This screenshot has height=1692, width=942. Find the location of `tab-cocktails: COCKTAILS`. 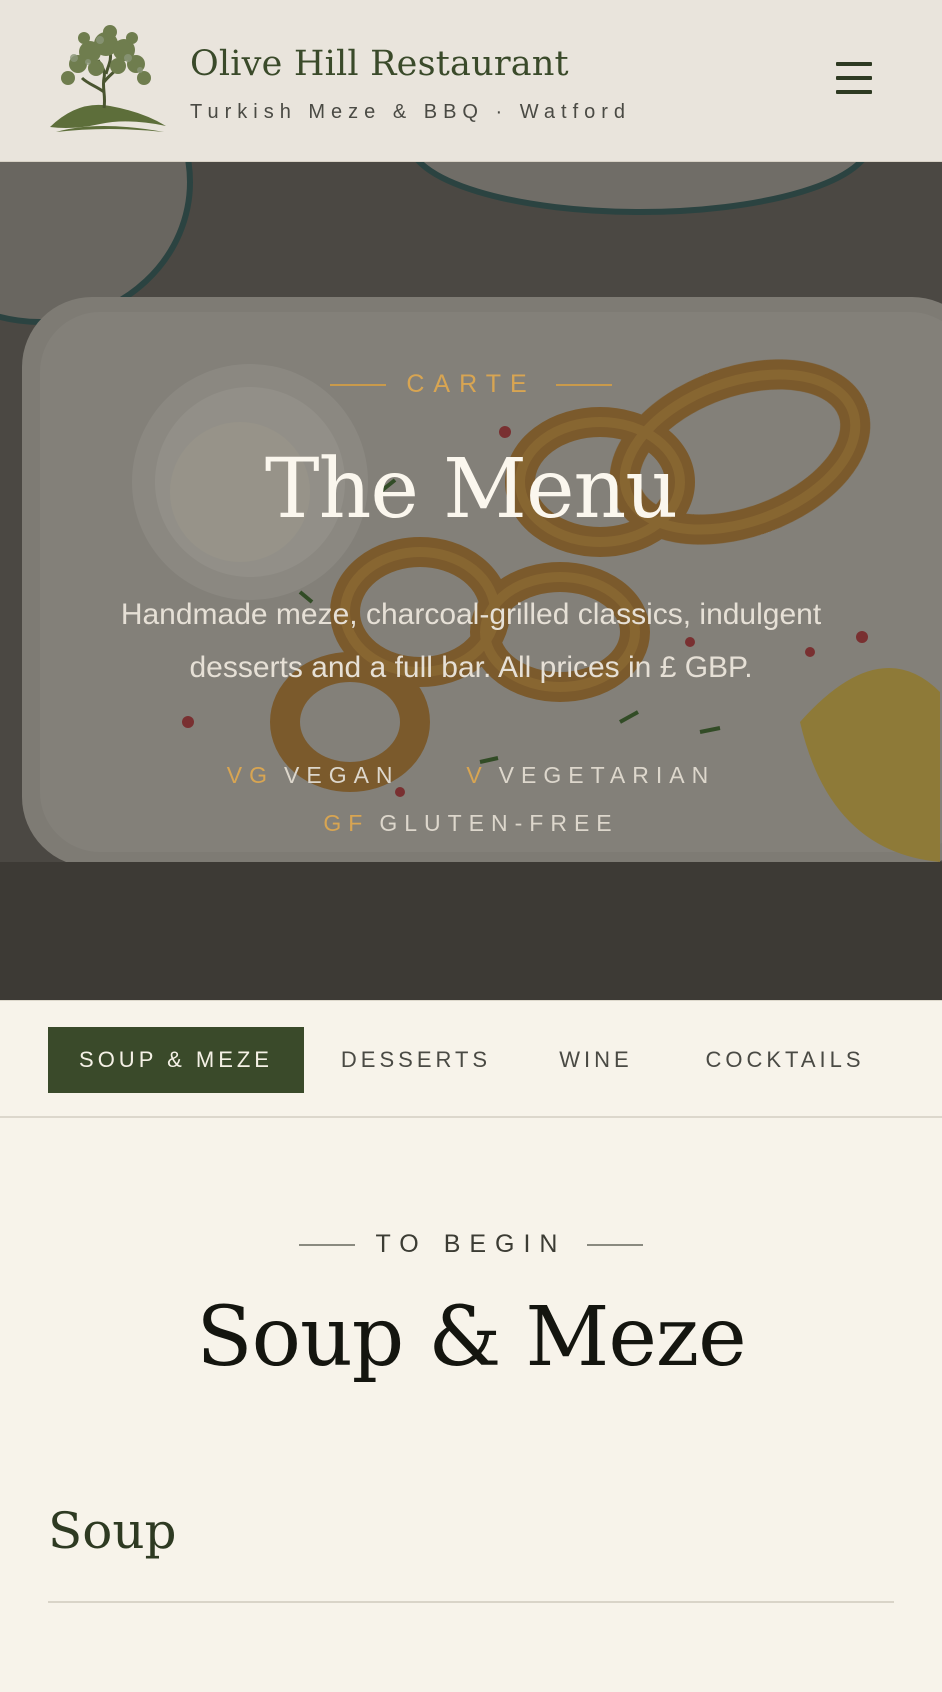

tab-cocktails: COCKTAILS is located at coordinates (785, 1060).